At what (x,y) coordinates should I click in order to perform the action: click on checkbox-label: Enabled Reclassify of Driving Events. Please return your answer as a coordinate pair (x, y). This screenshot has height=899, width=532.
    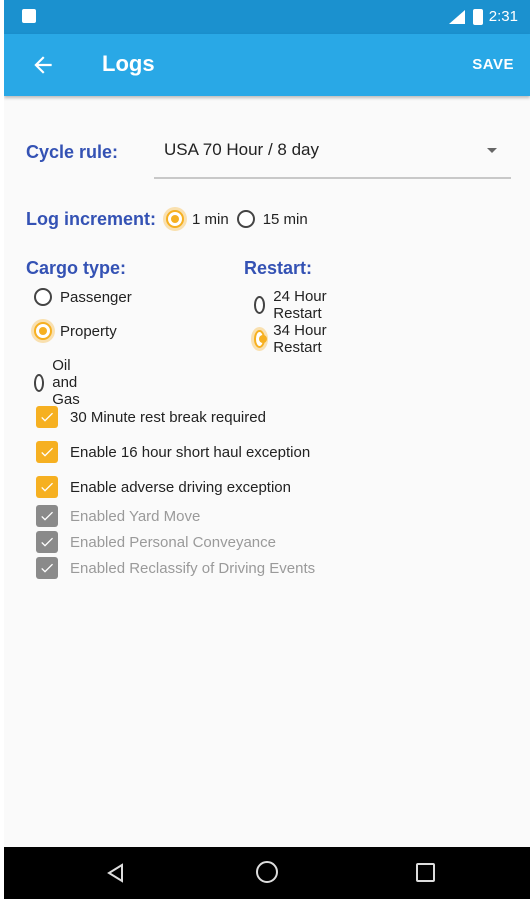
    Looking at the image, I should click on (193, 568).